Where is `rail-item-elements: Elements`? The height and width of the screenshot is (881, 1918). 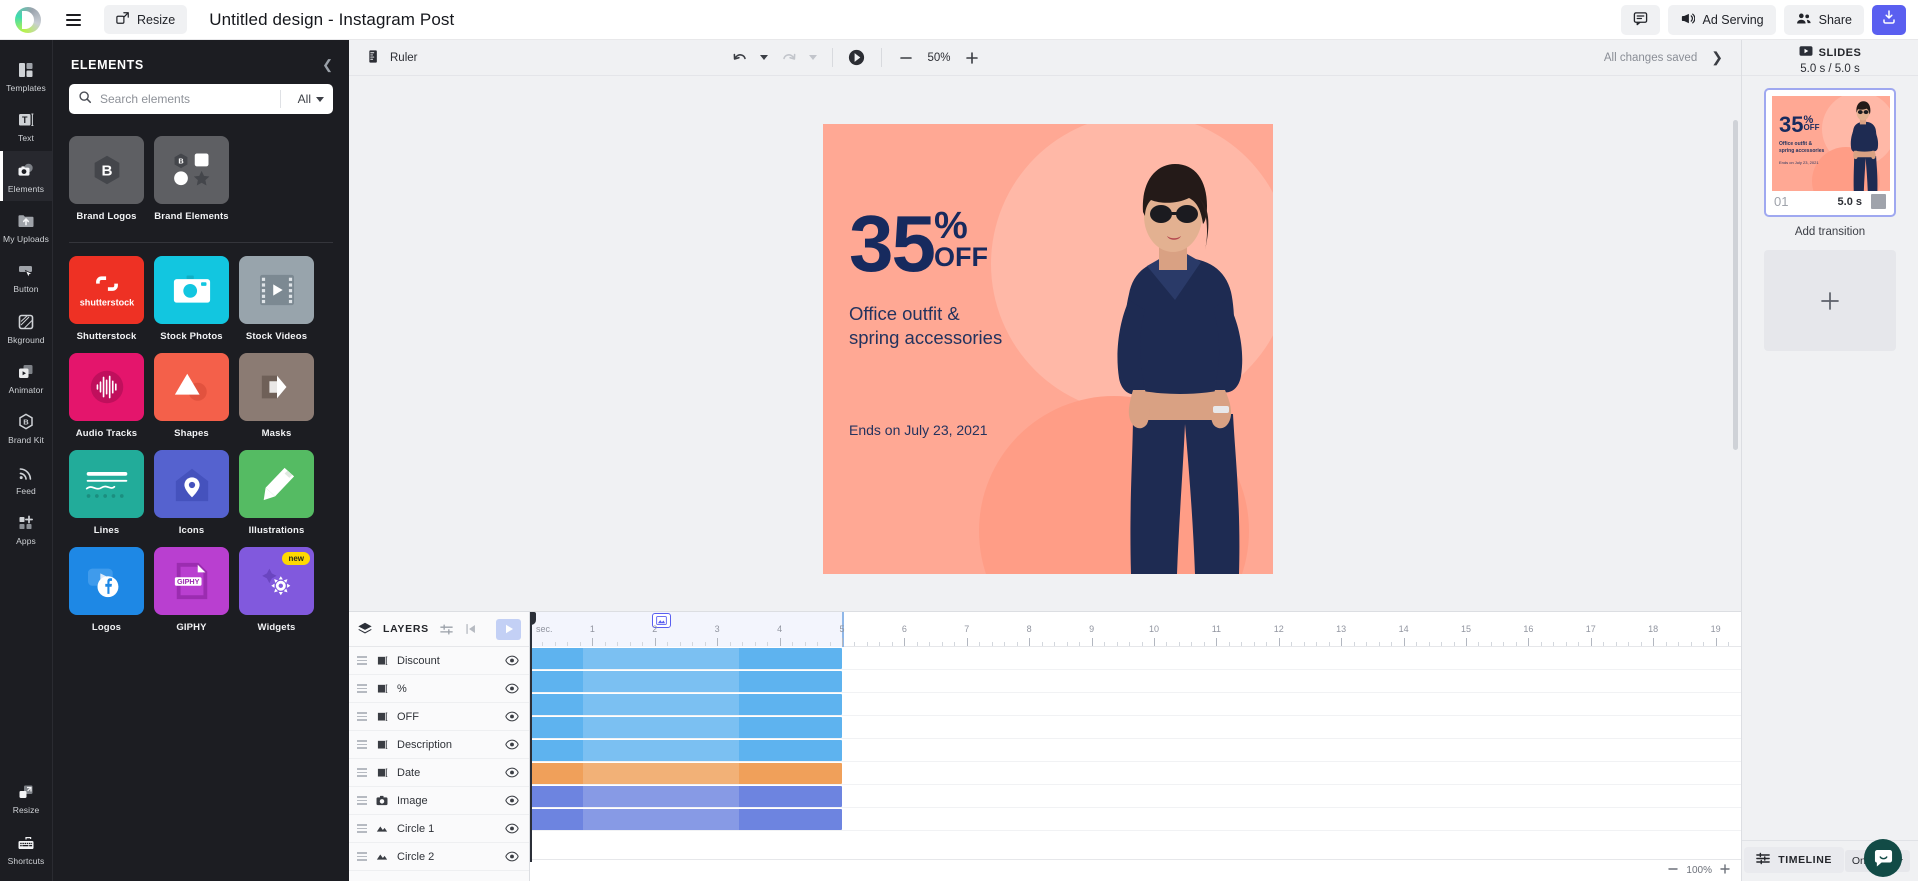
rail-item-elements: Elements is located at coordinates (26, 176).